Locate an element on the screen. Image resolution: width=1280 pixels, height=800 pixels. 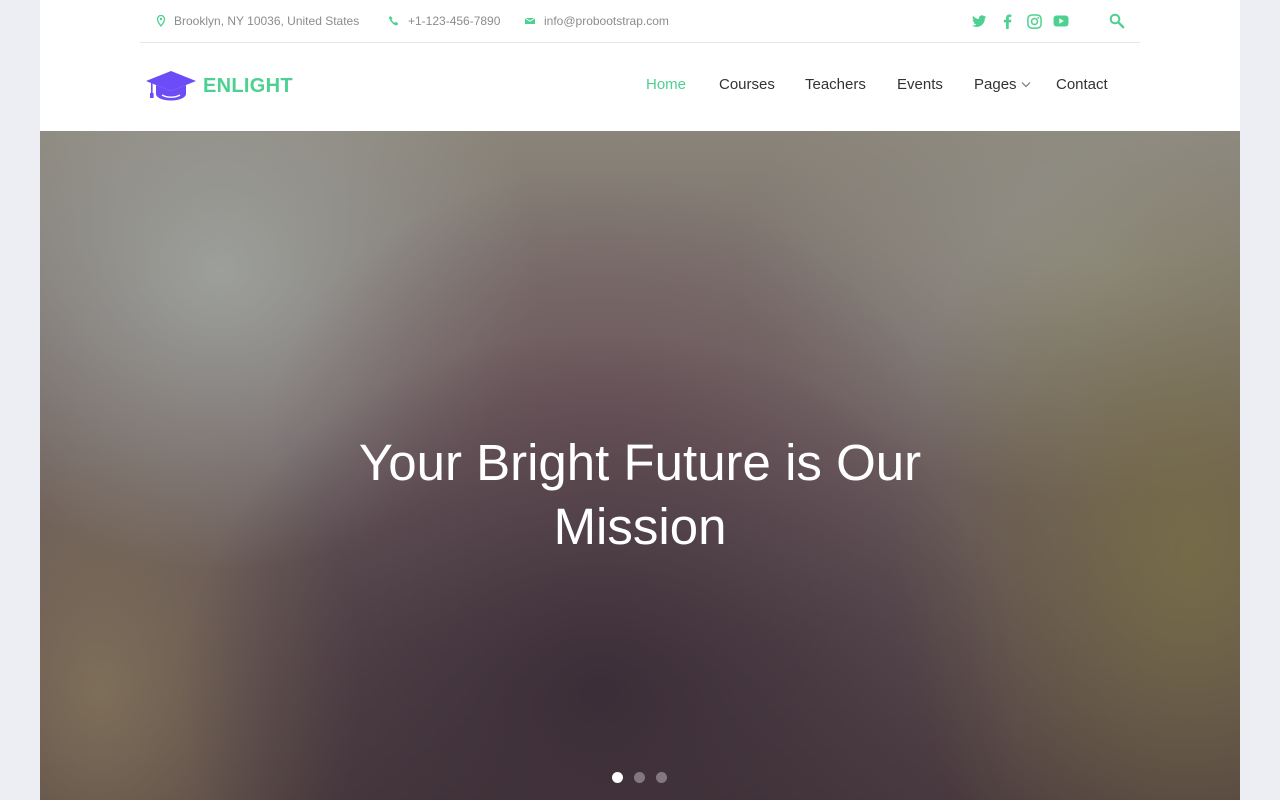
address-item: Brooklyn, NY 10036, United States is located at coordinates (257, 21).